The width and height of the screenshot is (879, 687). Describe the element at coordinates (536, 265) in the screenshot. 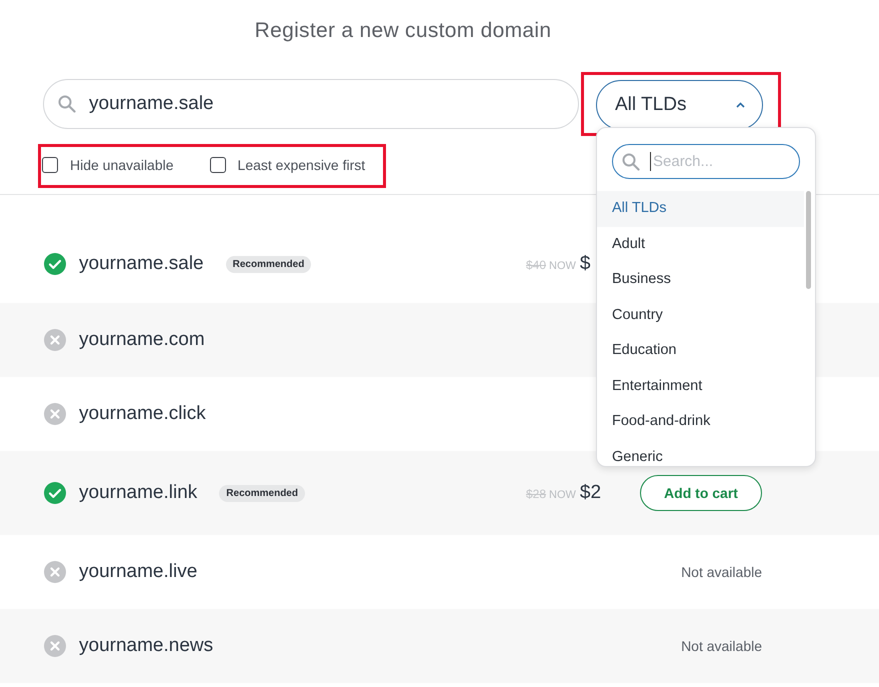

I see `old-price: $40` at that location.